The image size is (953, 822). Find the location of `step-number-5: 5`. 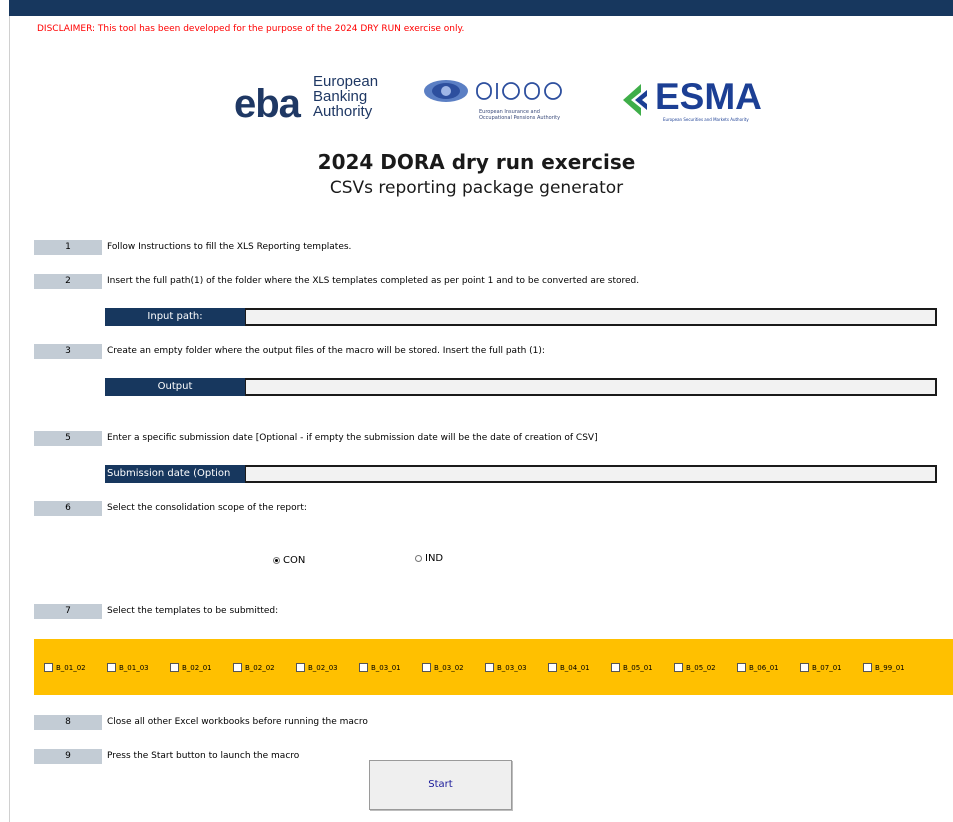

step-number-5: 5 is located at coordinates (68, 438).